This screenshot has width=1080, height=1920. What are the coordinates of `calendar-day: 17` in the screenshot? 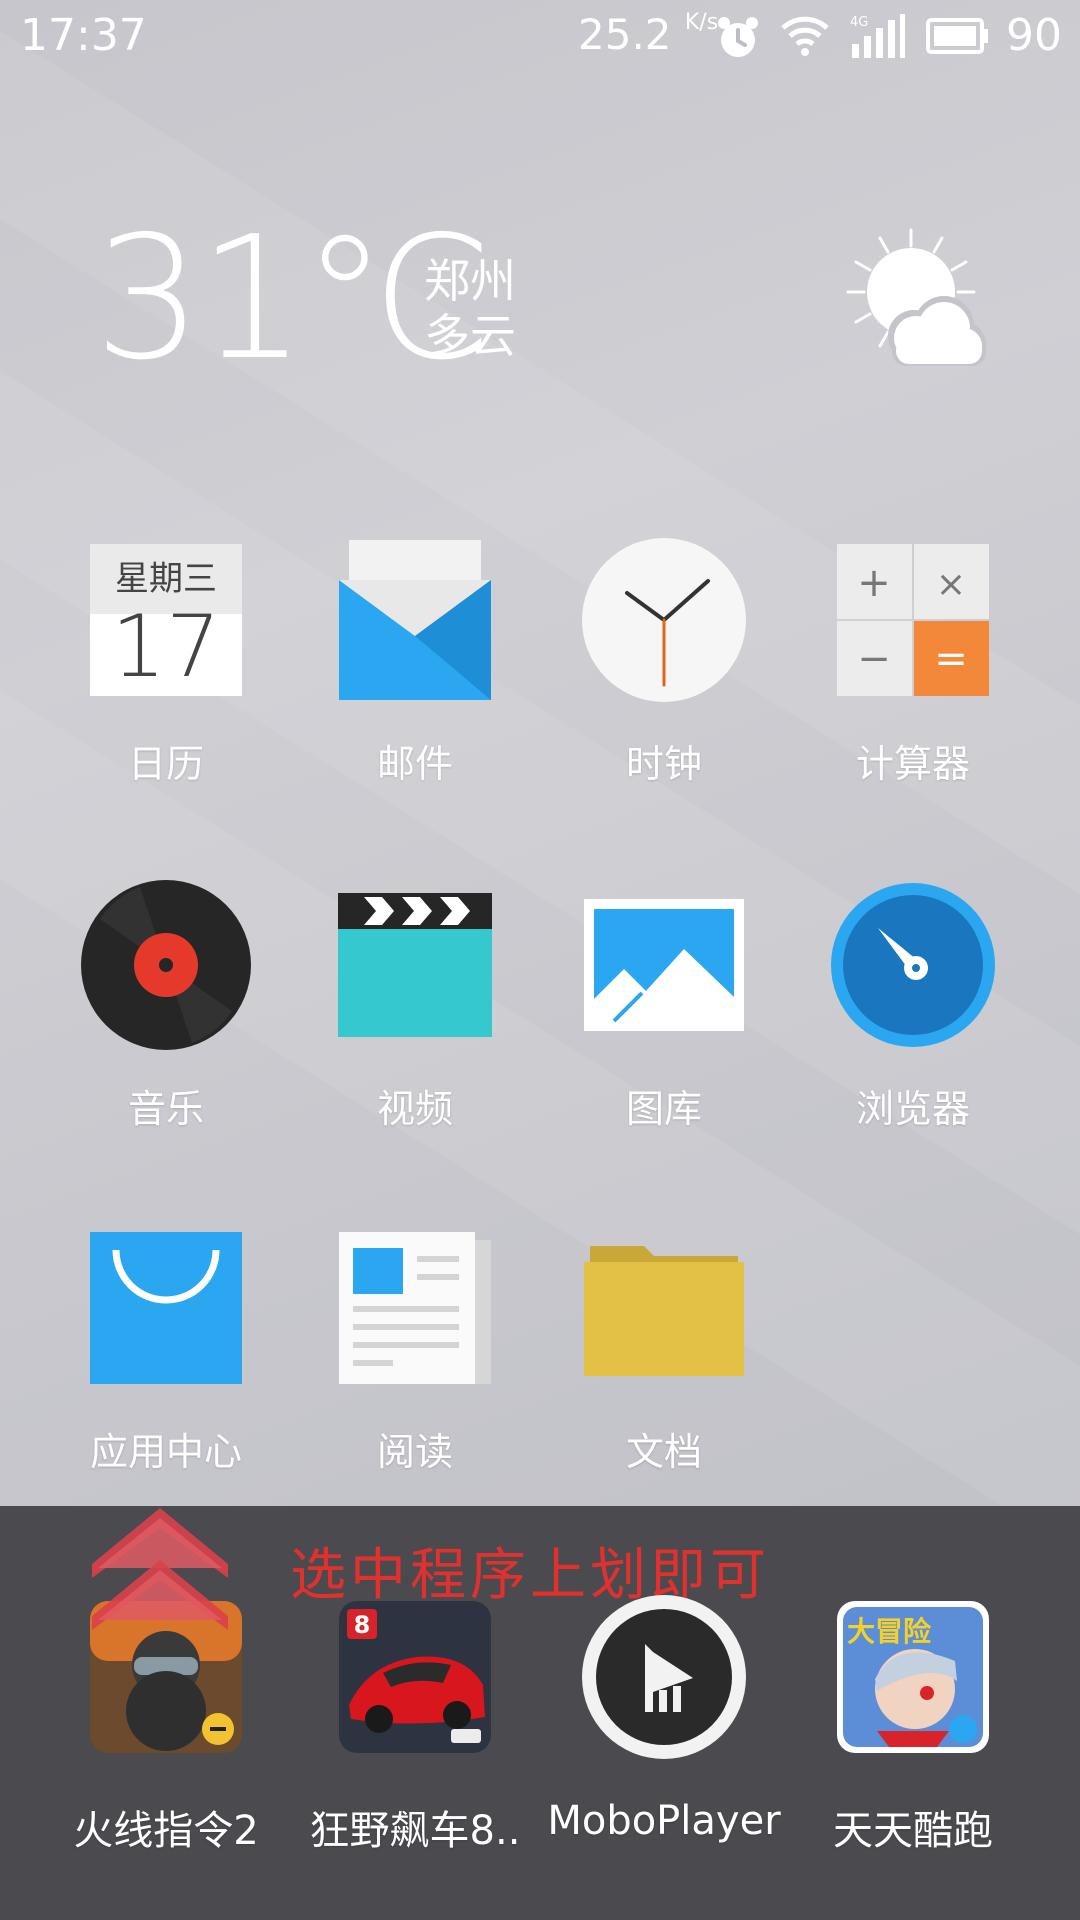 It's located at (165, 646).